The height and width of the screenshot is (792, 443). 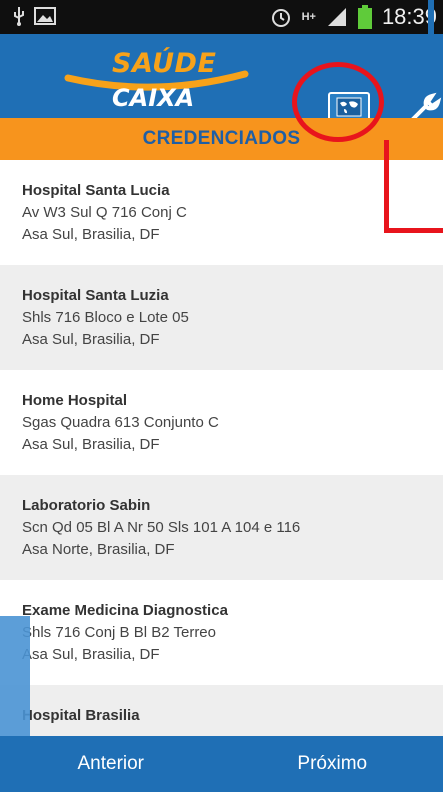 What do you see at coordinates (96, 190) in the screenshot?
I see `provider-name: Hospital Santa Lucia` at bounding box center [96, 190].